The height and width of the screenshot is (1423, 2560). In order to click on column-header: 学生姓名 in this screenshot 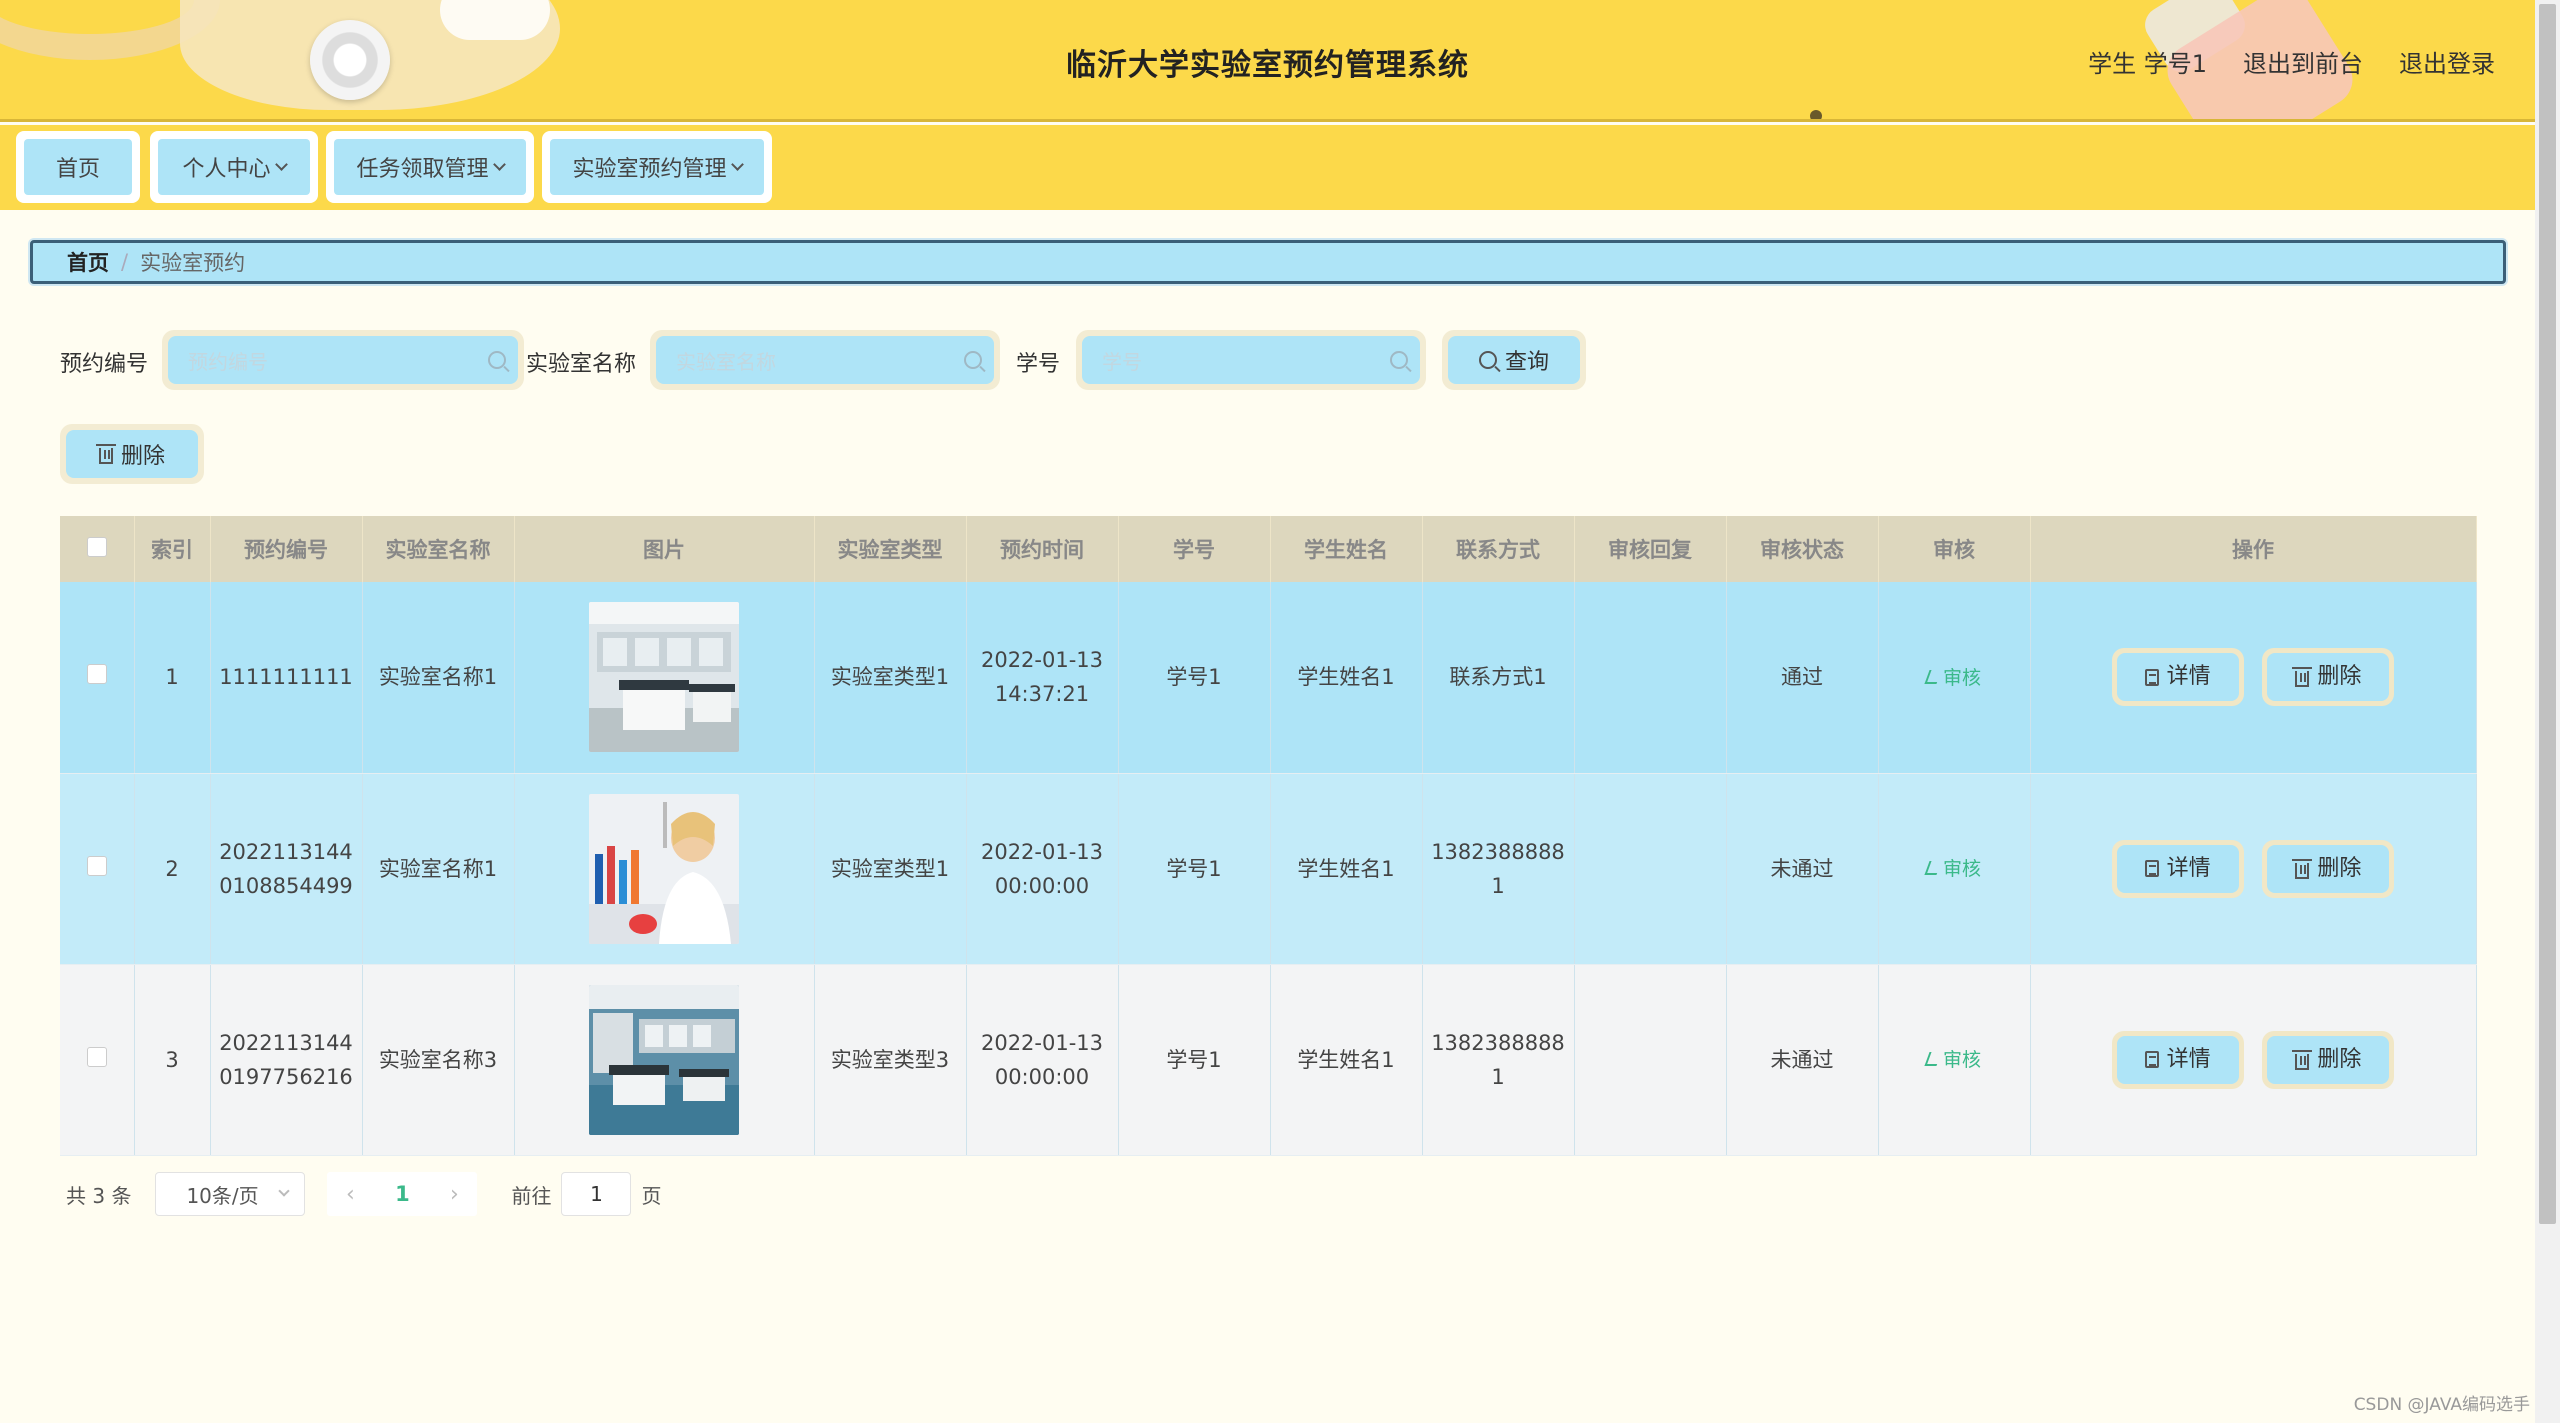, I will do `click(1346, 549)`.